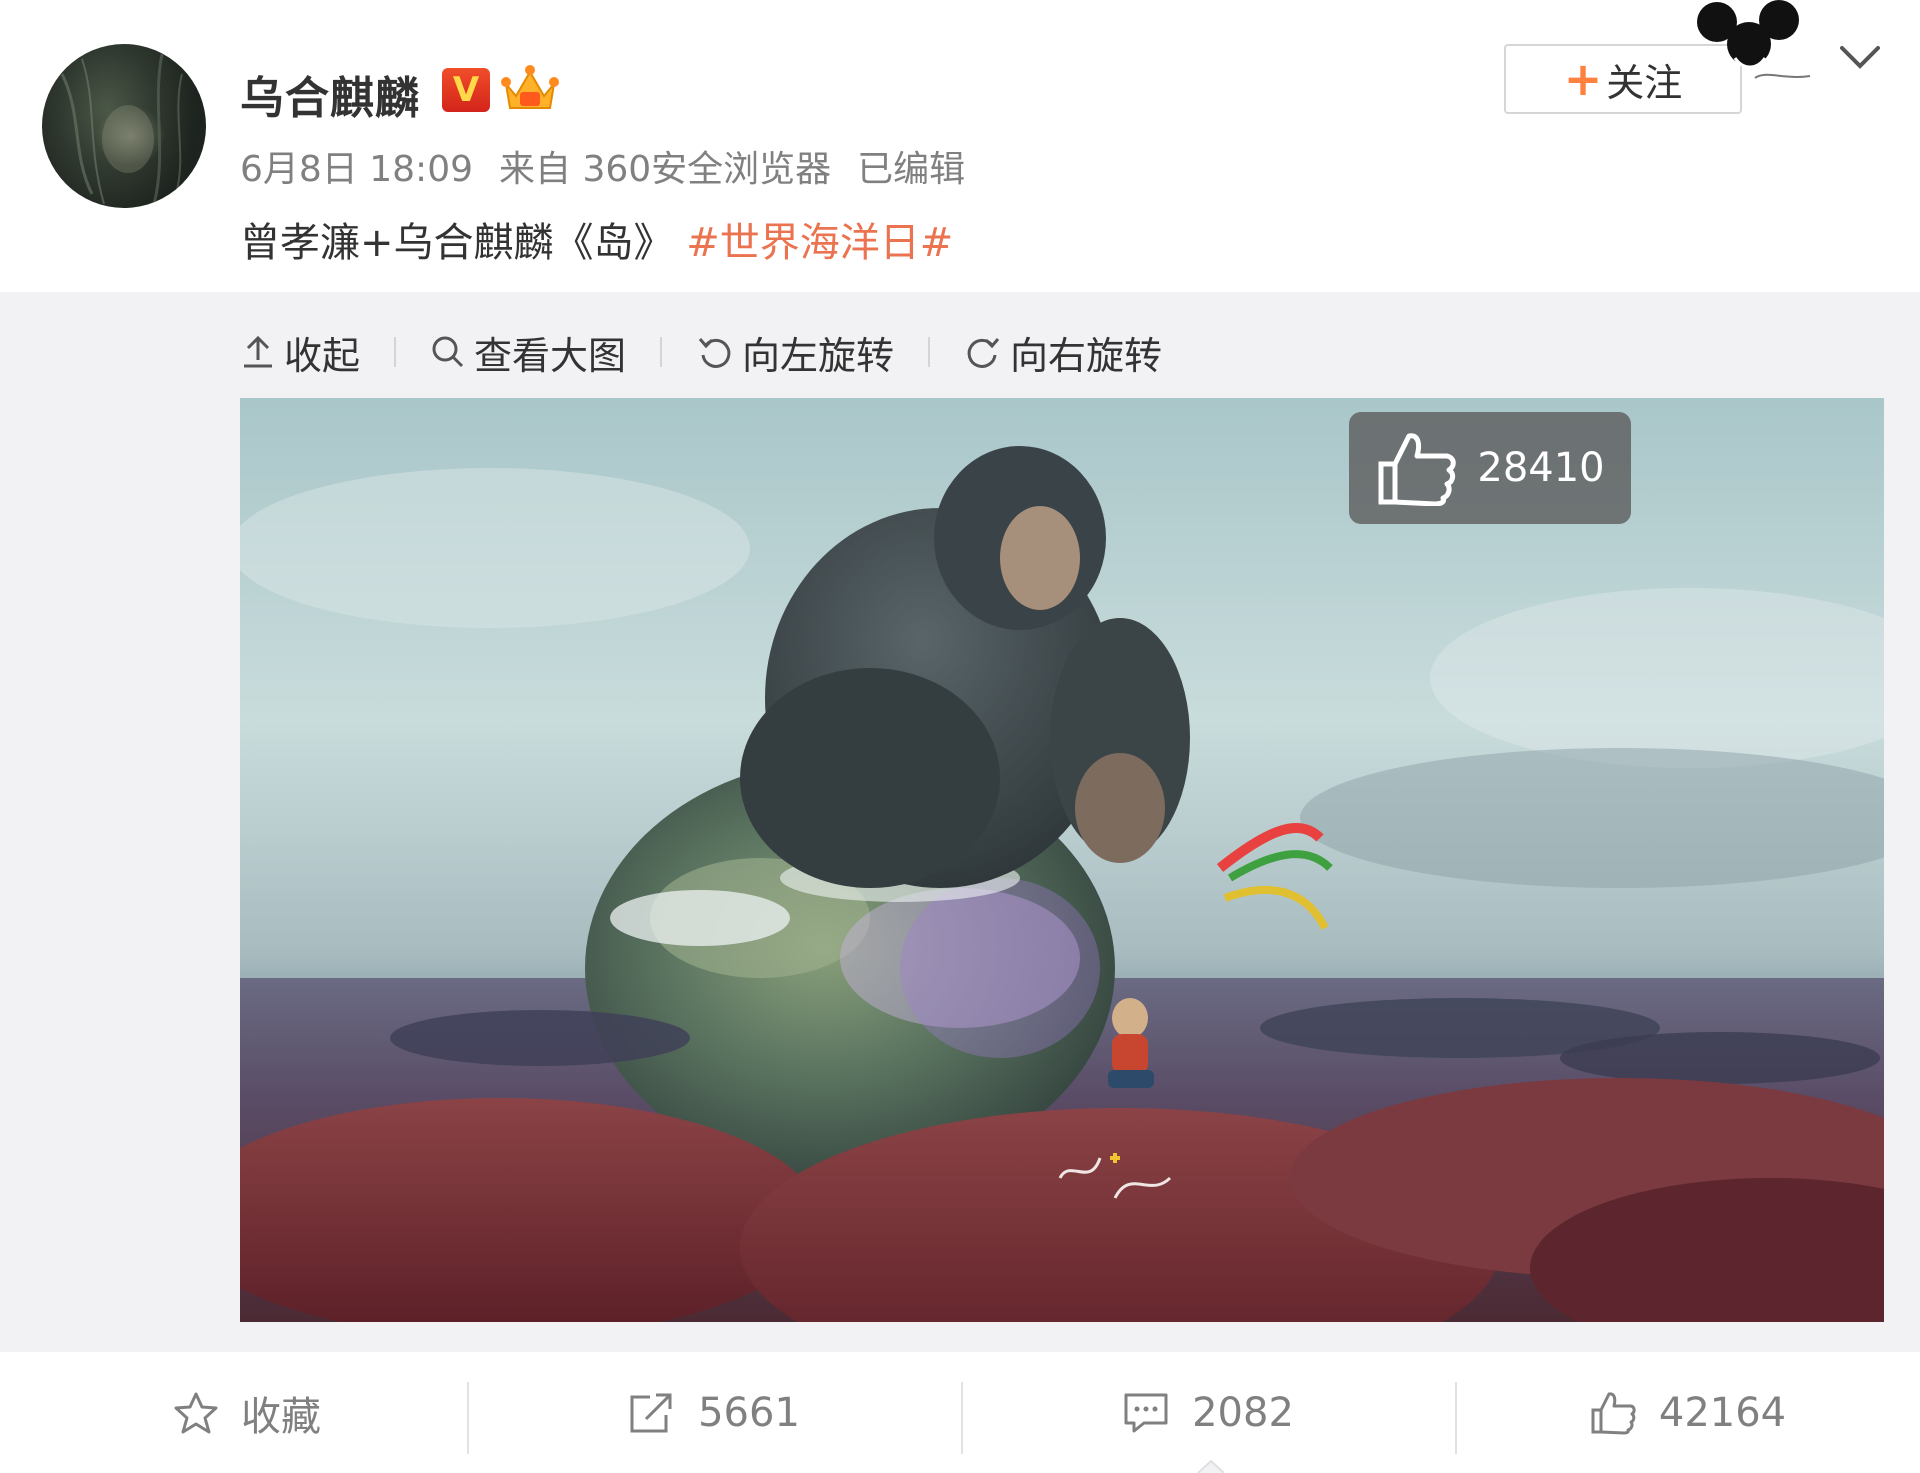 The image size is (1920, 1473). What do you see at coordinates (457, 243) in the screenshot?
I see `post-body: 曾孝濂+乌合麒麟《岛》` at bounding box center [457, 243].